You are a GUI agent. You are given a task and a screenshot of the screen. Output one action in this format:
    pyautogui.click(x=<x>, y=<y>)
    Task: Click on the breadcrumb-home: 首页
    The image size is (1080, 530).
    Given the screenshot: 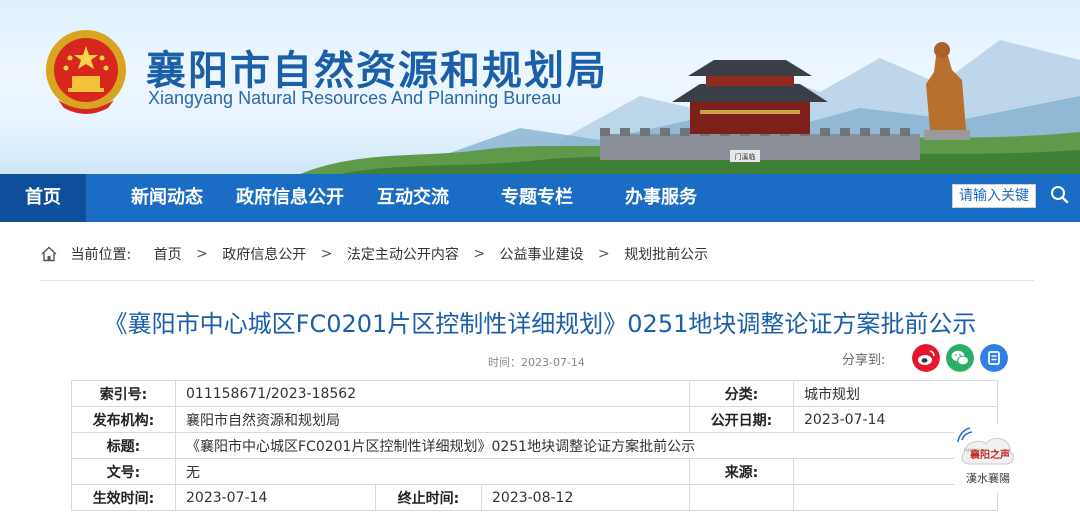 What is the action you would take?
    pyautogui.click(x=168, y=255)
    